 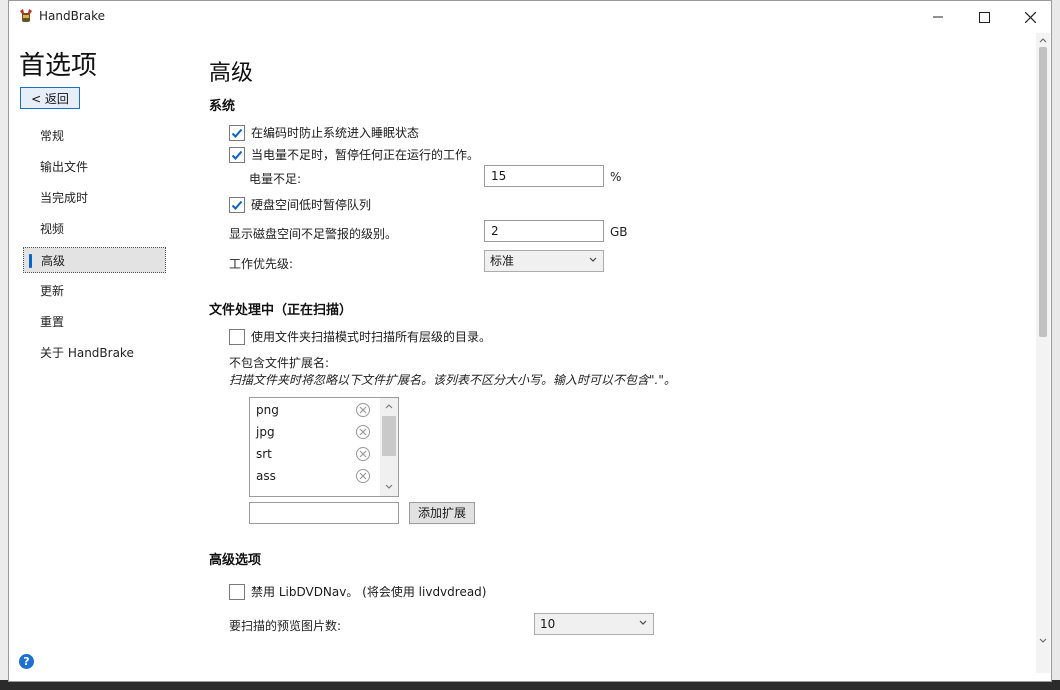 What do you see at coordinates (369, 592) in the screenshot?
I see `disable-libdvdnav-label: 禁用 LibDVDNav。 (将会使用 livdvdread)` at bounding box center [369, 592].